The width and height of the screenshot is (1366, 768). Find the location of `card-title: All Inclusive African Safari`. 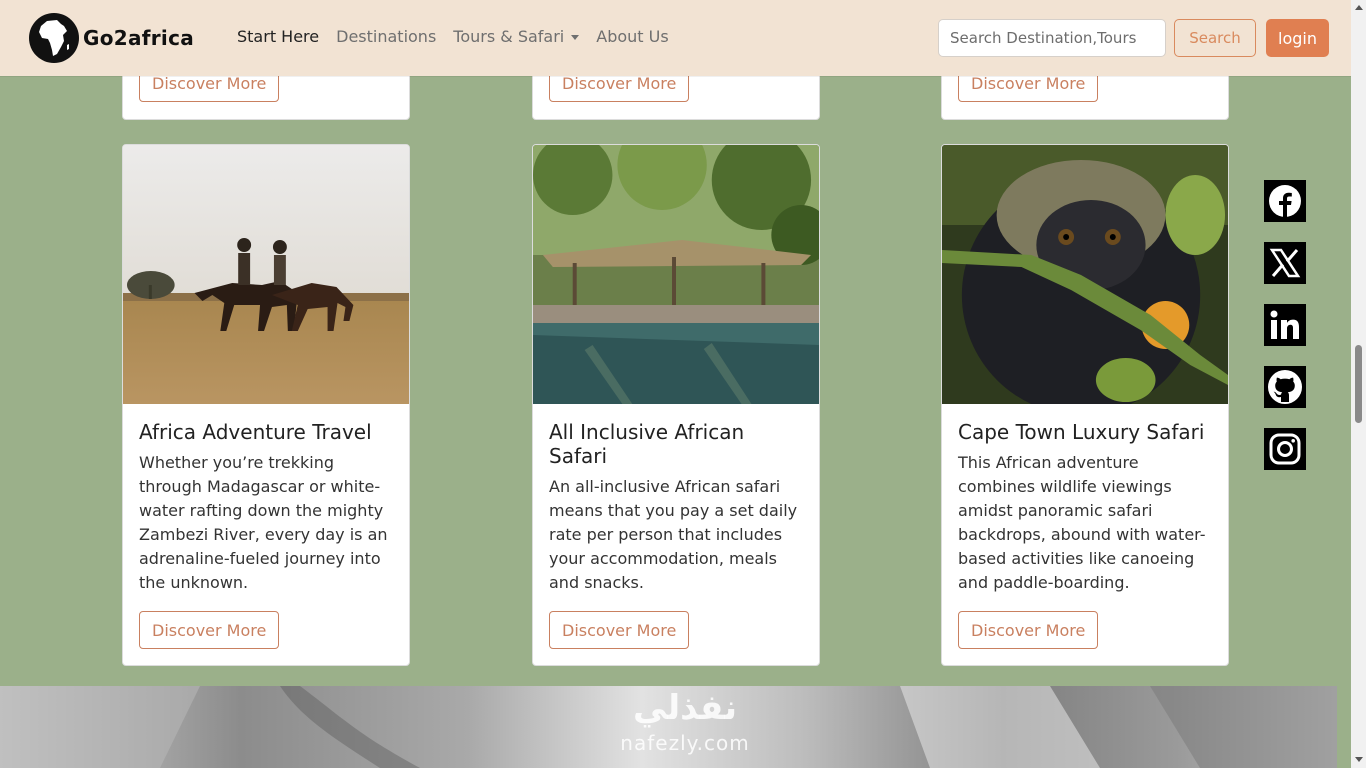

card-title: All Inclusive African Safari is located at coordinates (647, 444).